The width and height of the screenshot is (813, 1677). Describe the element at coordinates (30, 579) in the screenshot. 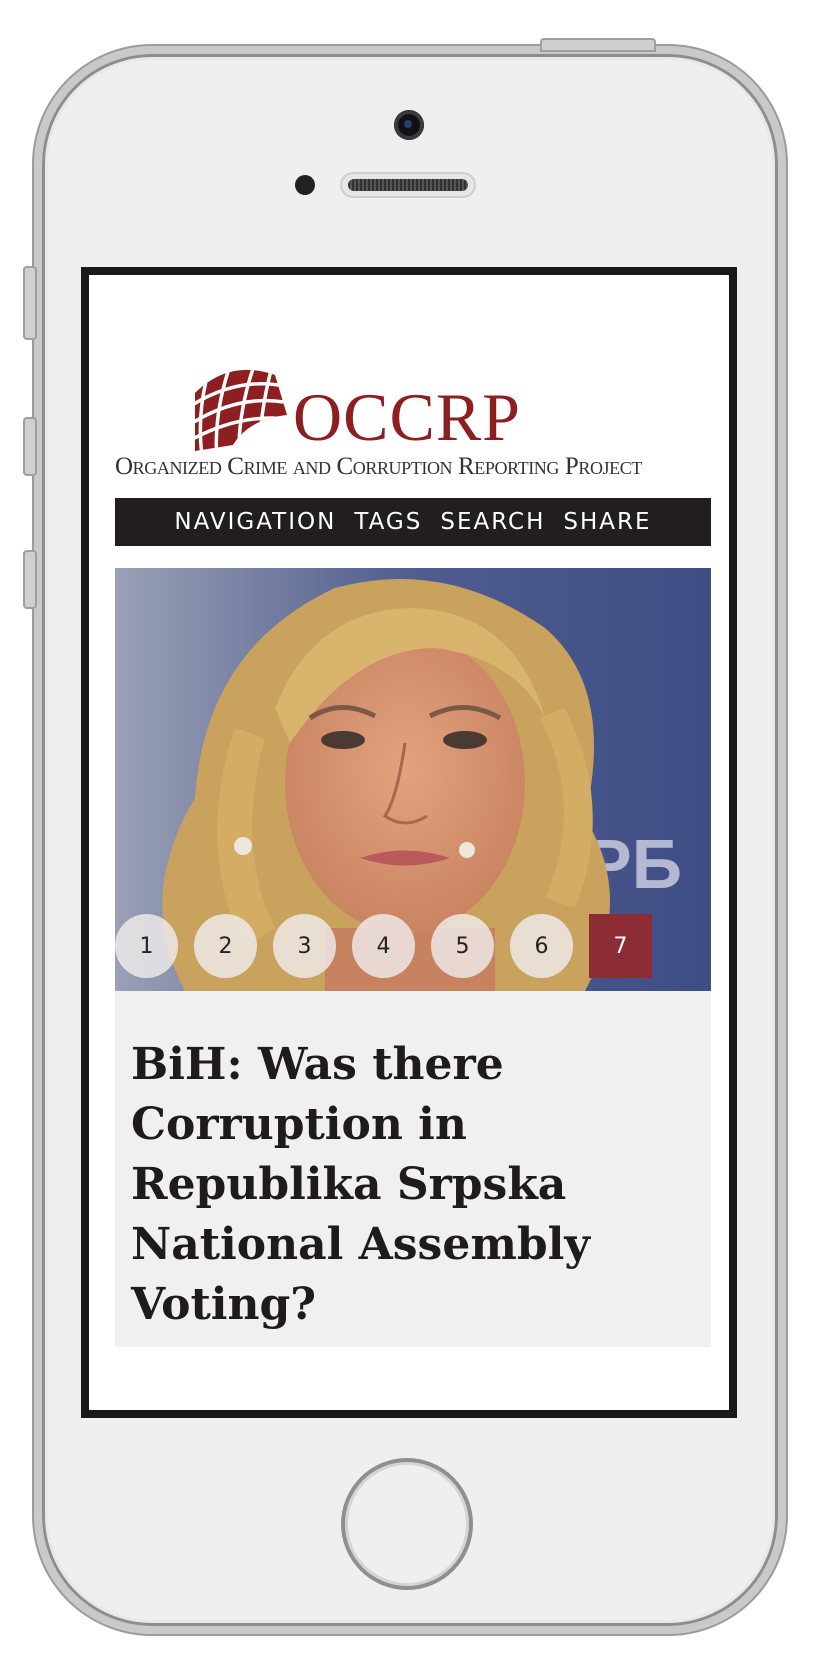

I see `volume-down-button` at that location.